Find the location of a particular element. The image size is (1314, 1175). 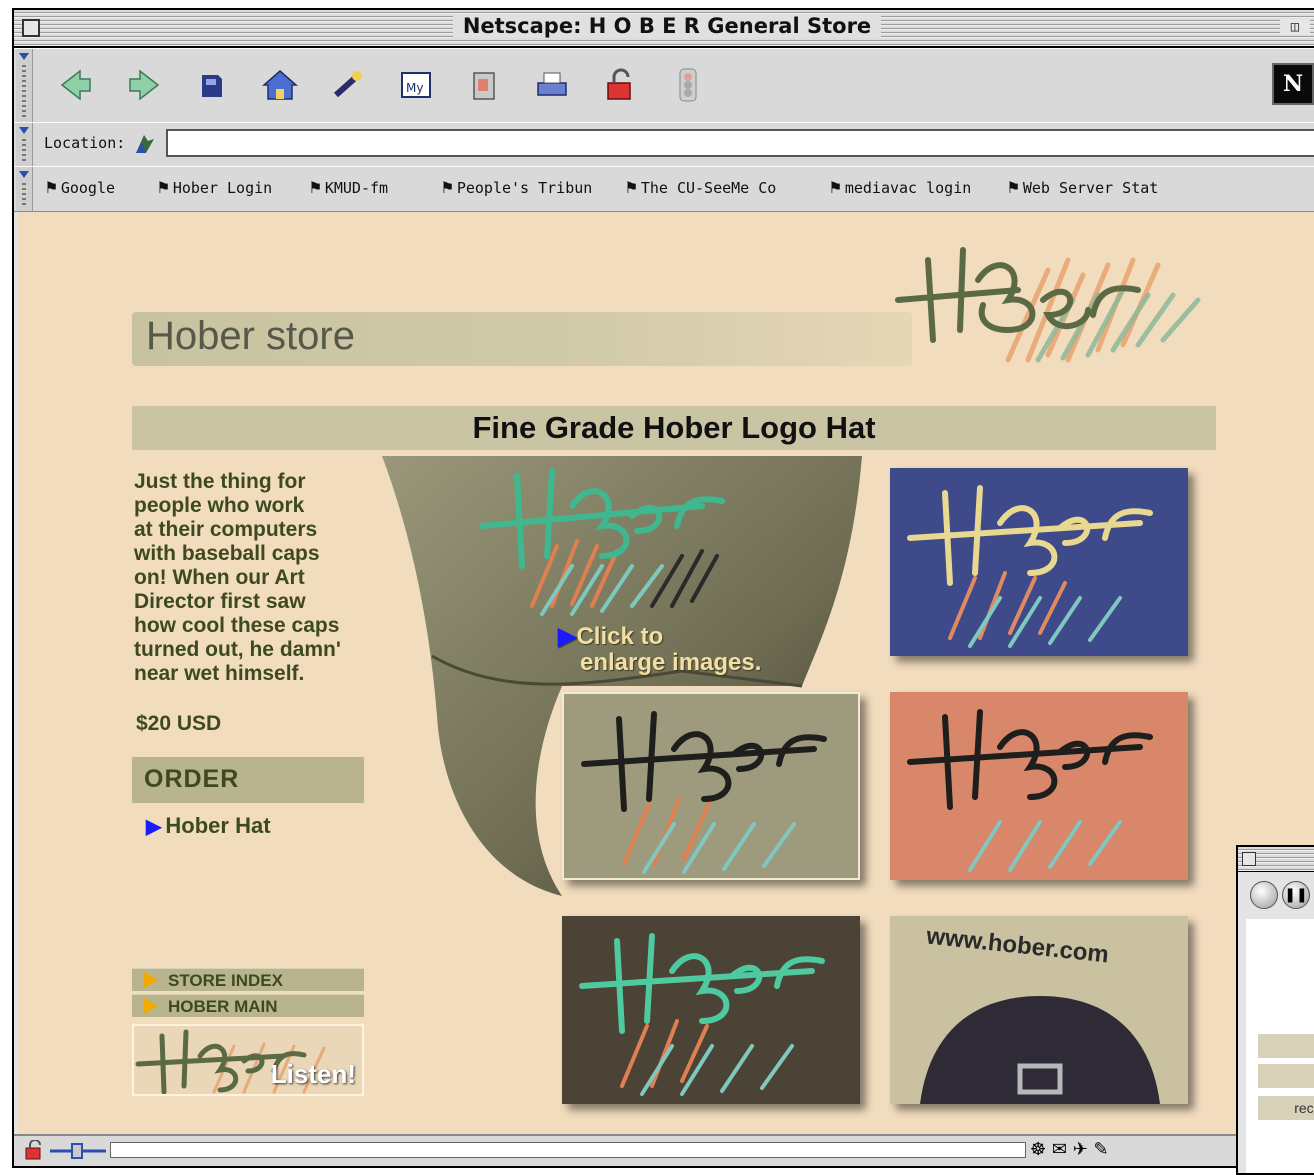

hober-main-link: HOBER MAIN is located at coordinates (248, 1005).